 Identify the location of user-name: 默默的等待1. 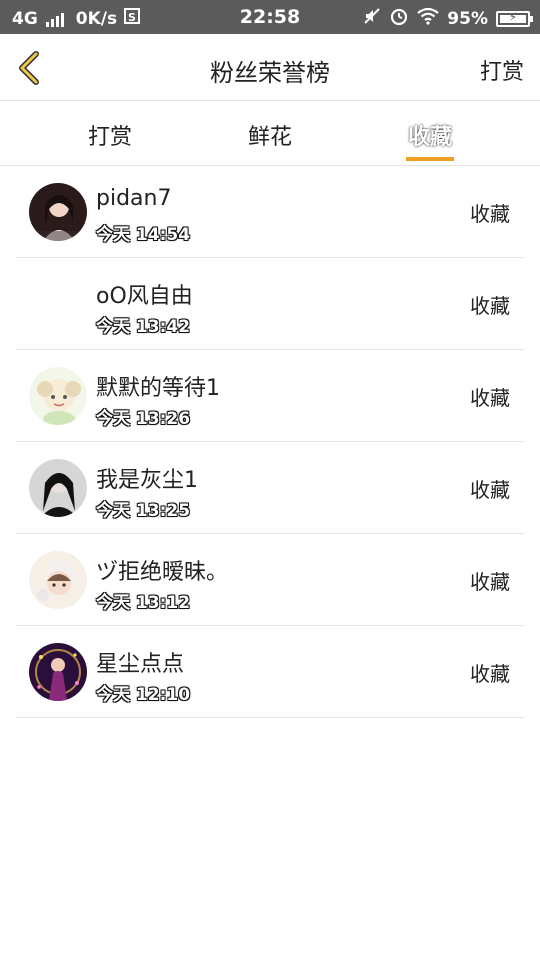
(158, 388).